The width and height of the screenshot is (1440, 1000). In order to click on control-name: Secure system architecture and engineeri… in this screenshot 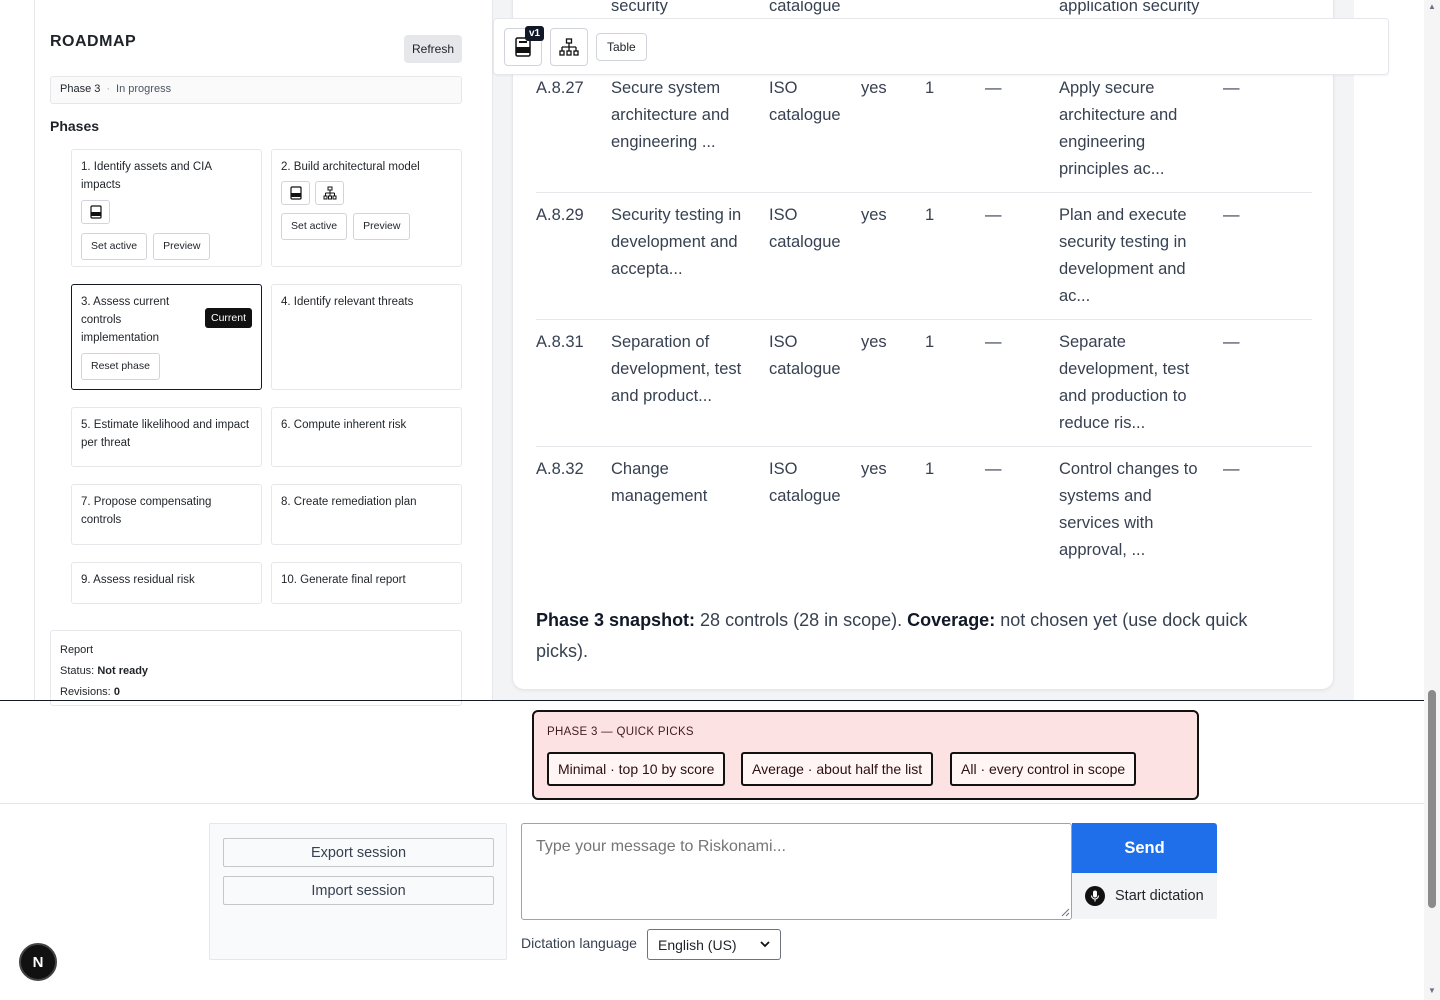, I will do `click(670, 115)`.